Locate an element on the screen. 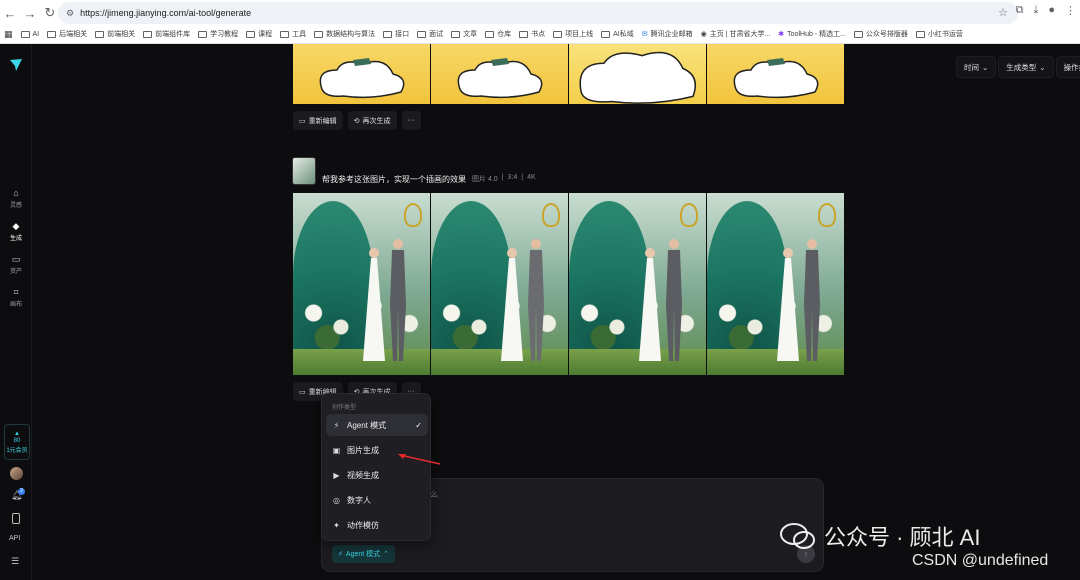  reload-icon: ↻ is located at coordinates (50, 13).